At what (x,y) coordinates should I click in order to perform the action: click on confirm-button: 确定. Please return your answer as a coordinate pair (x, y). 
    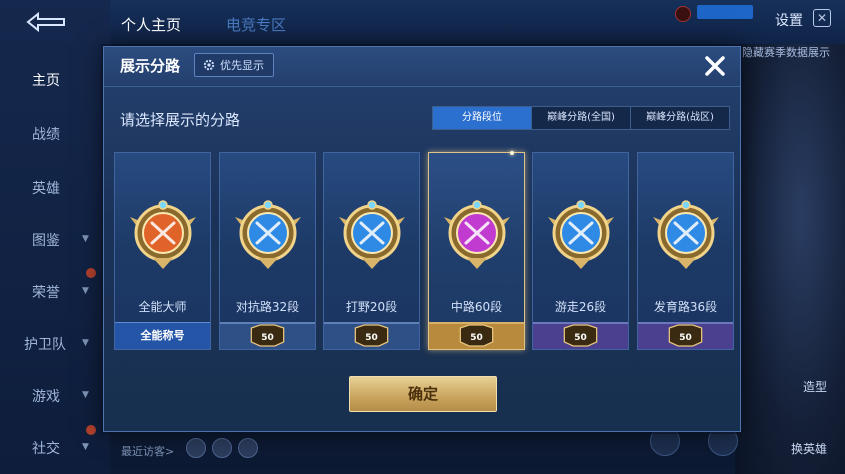
    Looking at the image, I should click on (423, 394).